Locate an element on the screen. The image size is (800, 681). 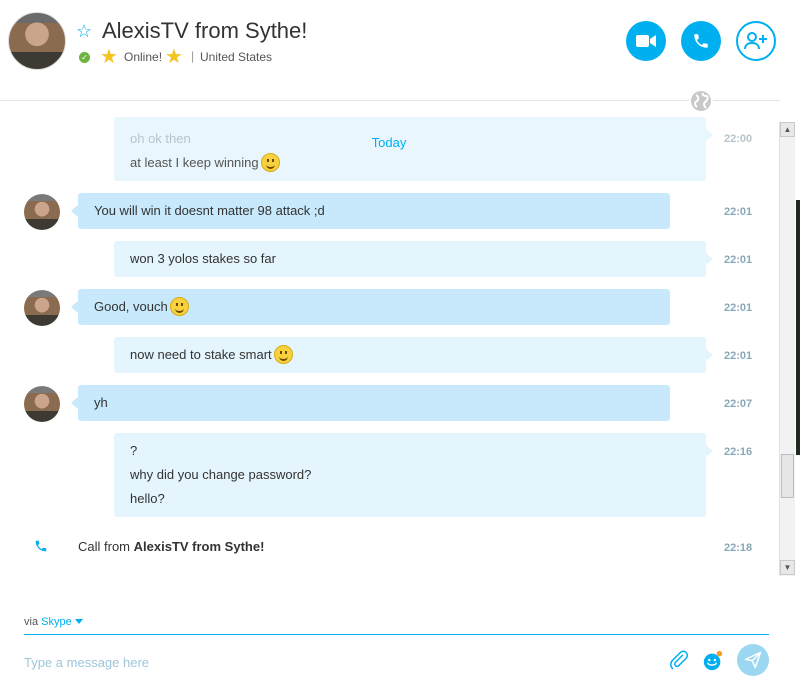
audio-call-button is located at coordinates (701, 41).